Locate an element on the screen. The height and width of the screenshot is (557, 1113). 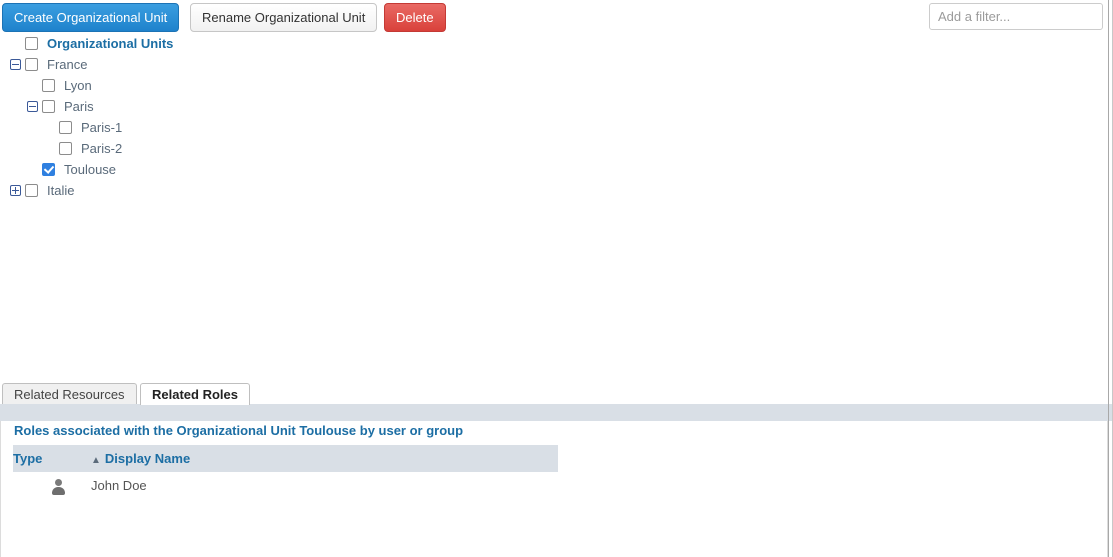
roles-table: Type ▲ Display Name John Doe is located at coordinates (285, 472).